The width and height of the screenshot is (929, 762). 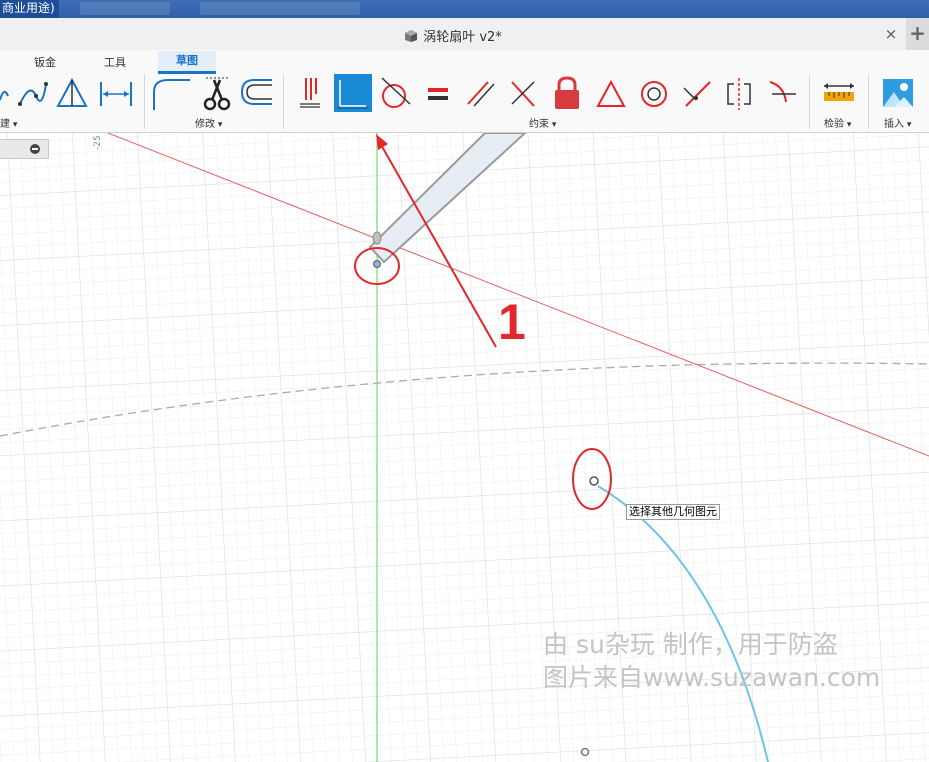 What do you see at coordinates (115, 62) in the screenshot?
I see `tab-tools: 工具` at bounding box center [115, 62].